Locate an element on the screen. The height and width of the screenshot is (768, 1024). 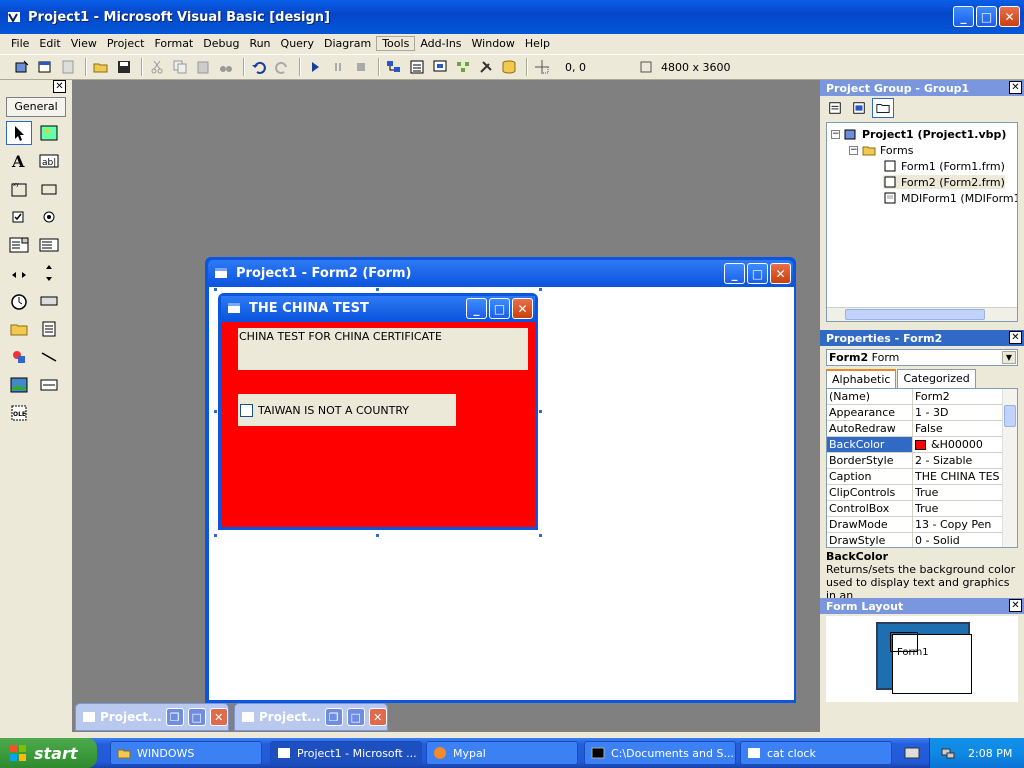
menu-run: Run is located at coordinates (259, 43).